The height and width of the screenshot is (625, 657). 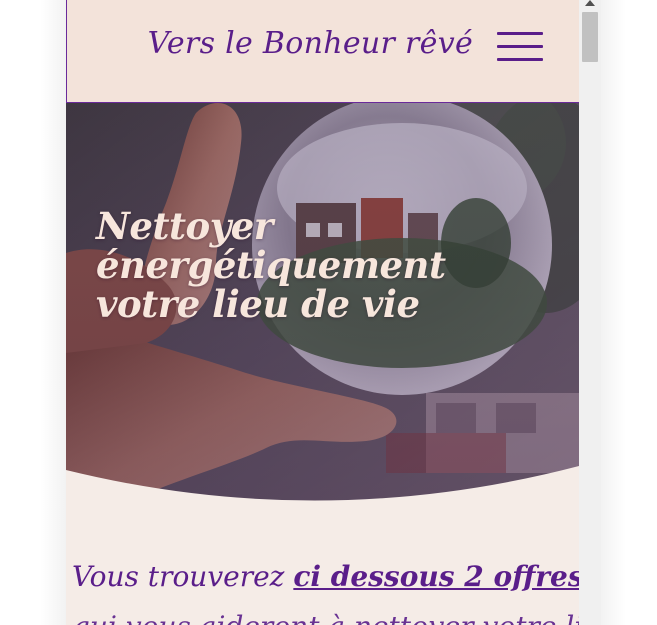 I want to click on intro-text: Vous trouverez, so click(x=183, y=576).